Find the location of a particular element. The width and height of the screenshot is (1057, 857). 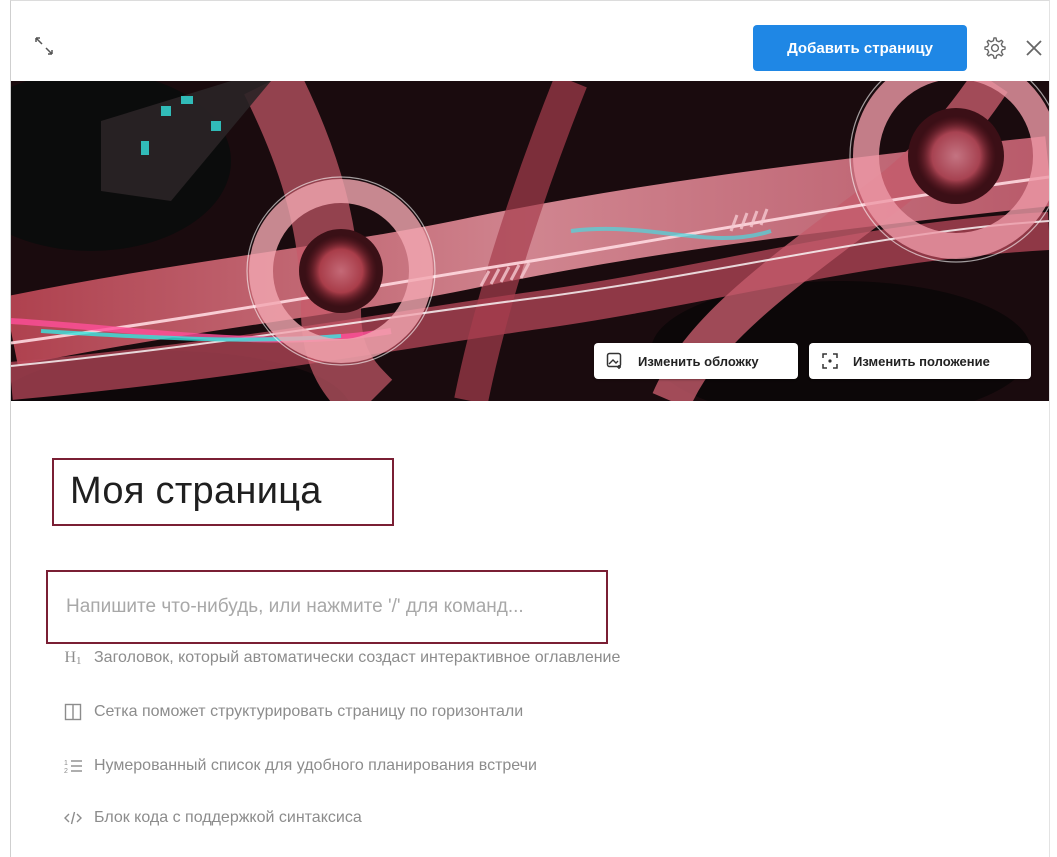

change-position-label: Изменить положение is located at coordinates (921, 361).